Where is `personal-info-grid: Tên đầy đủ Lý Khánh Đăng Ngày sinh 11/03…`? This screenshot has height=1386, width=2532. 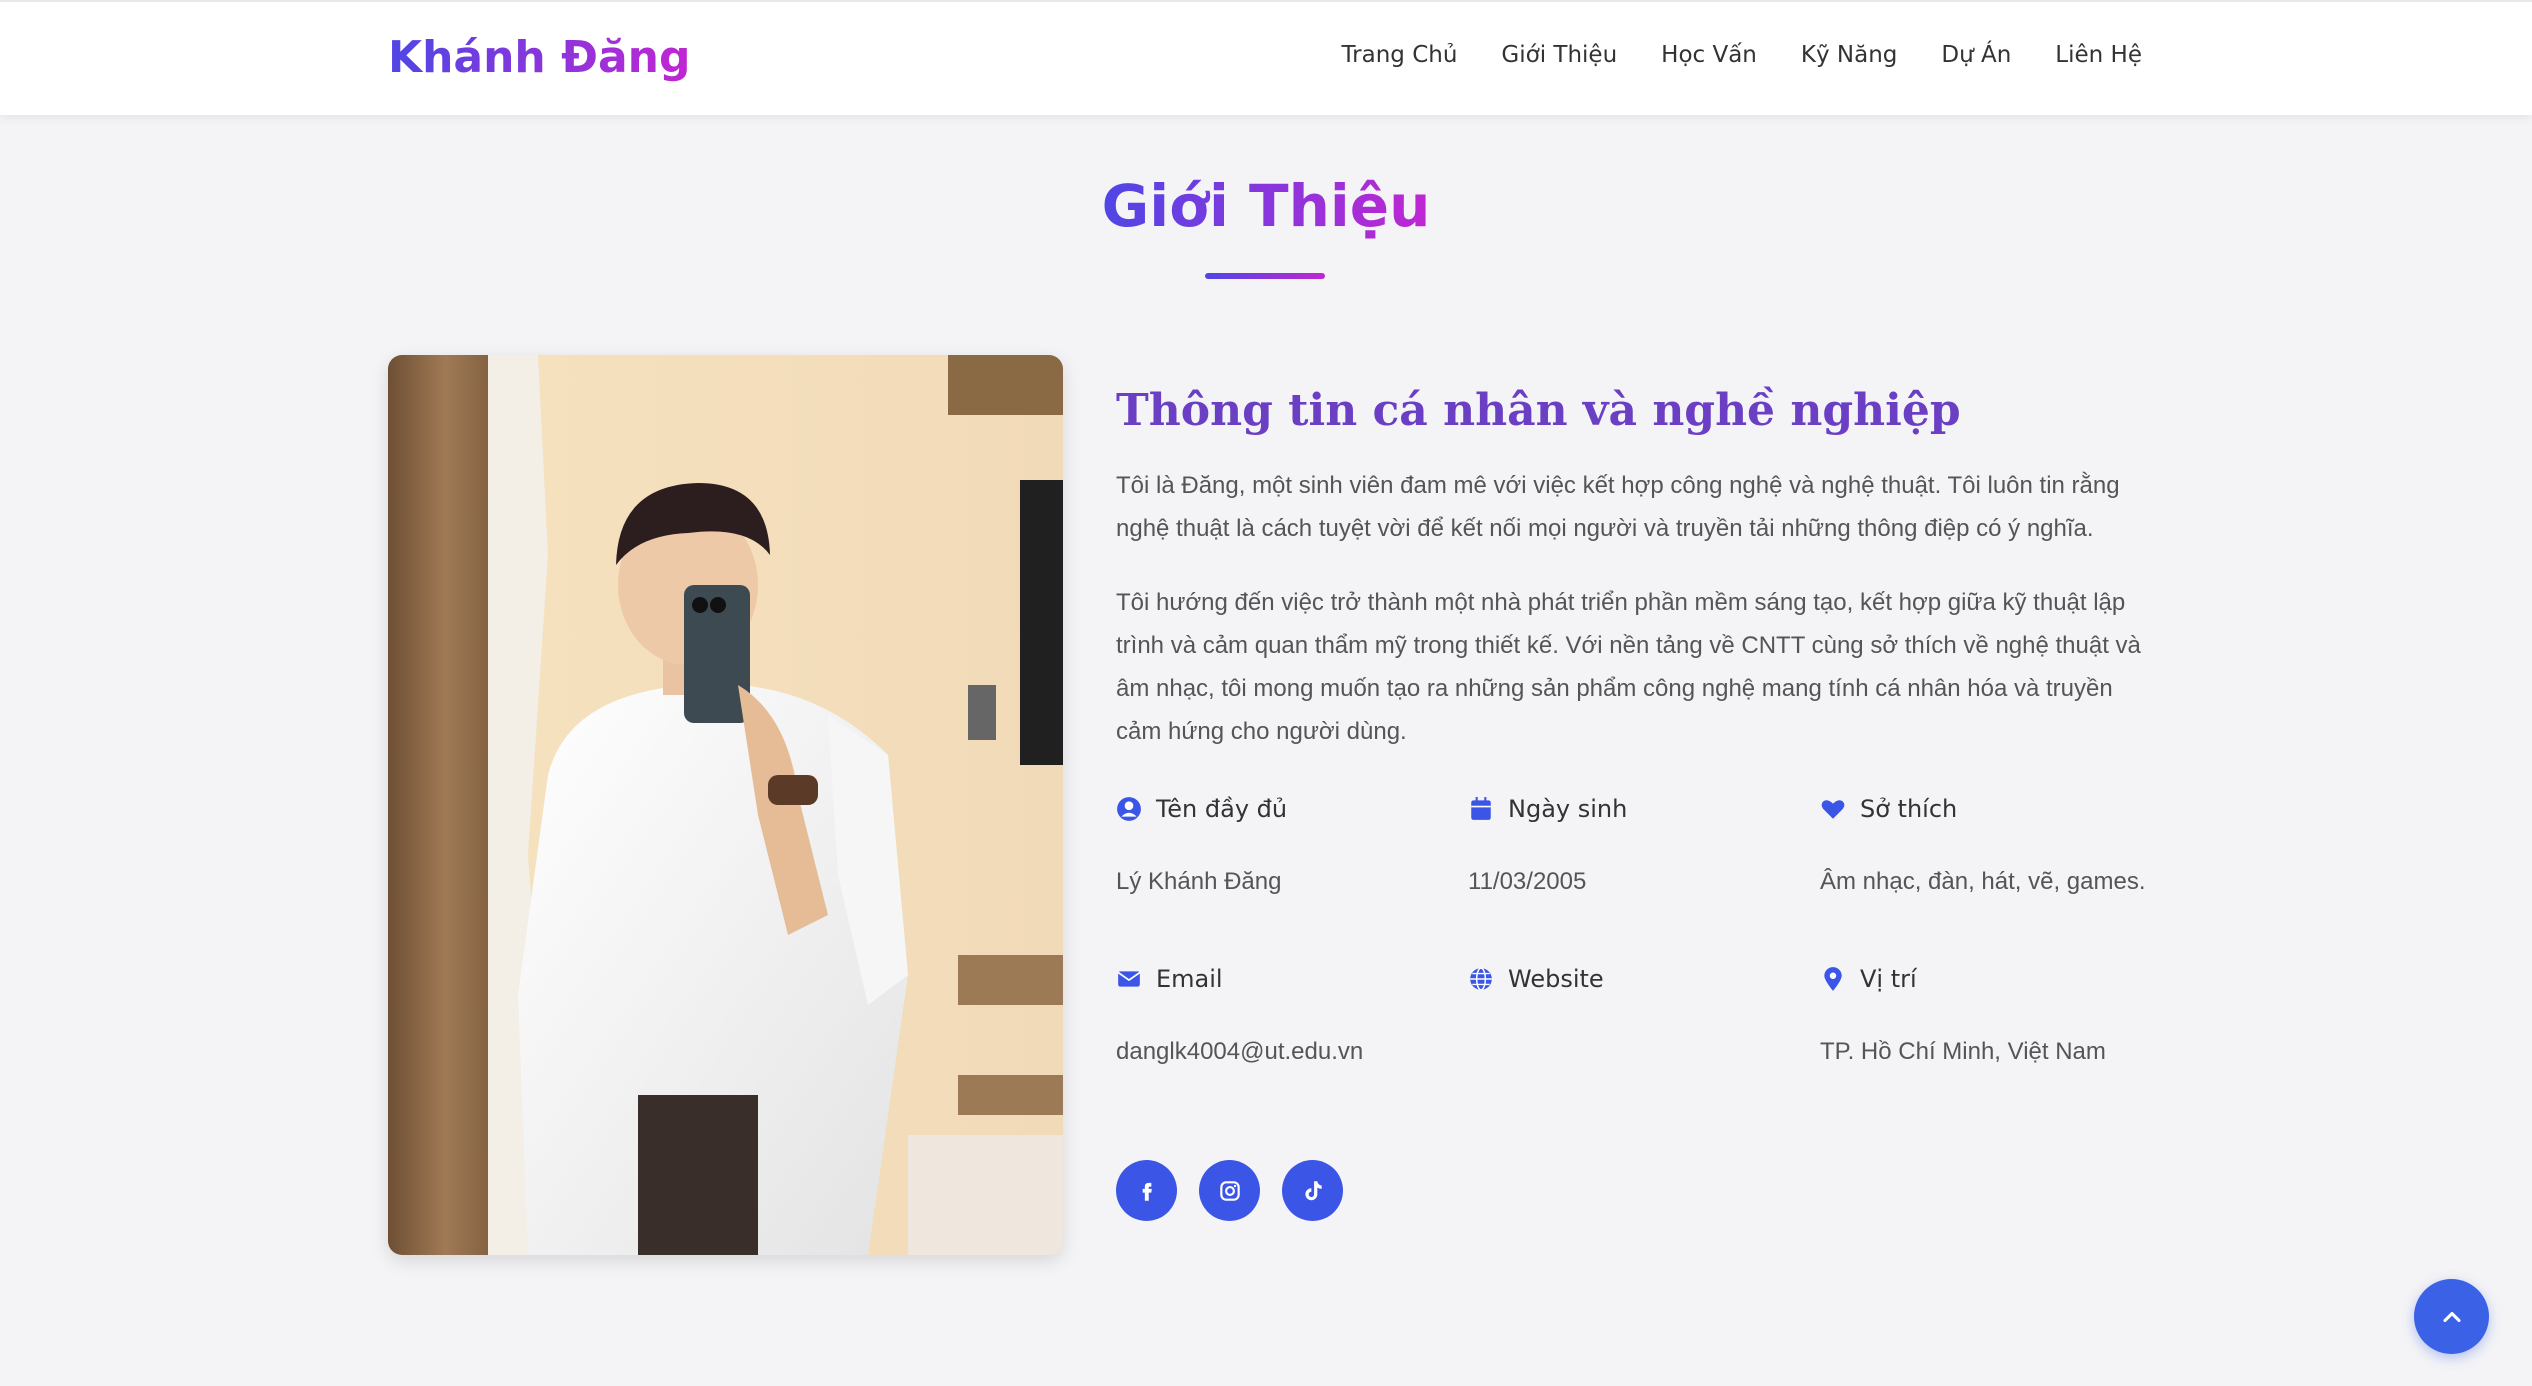
personal-info-grid: Tên đầy đủ Lý Khánh Đăng Ngày sinh 11/03… is located at coordinates (1631, 931).